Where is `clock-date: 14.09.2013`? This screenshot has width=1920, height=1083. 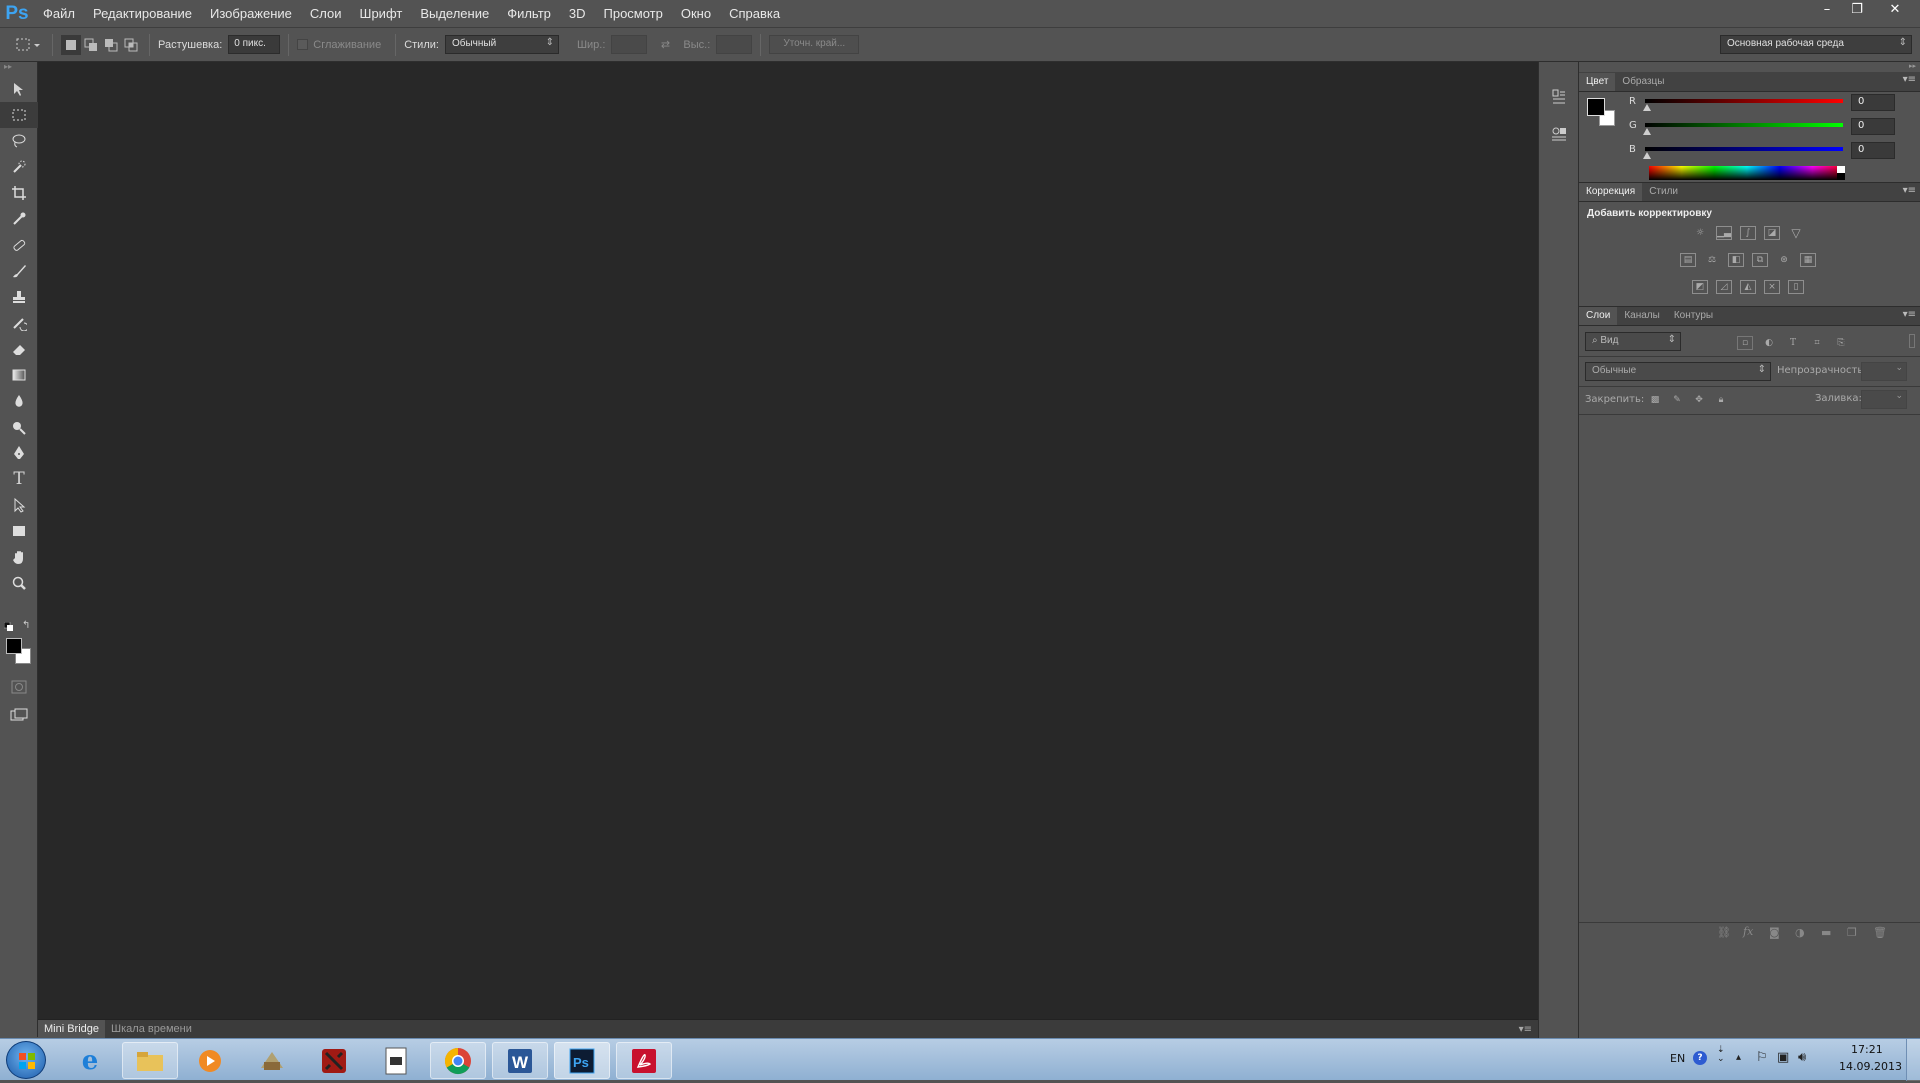
clock-date: 14.09.2013 is located at coordinates (1870, 1066).